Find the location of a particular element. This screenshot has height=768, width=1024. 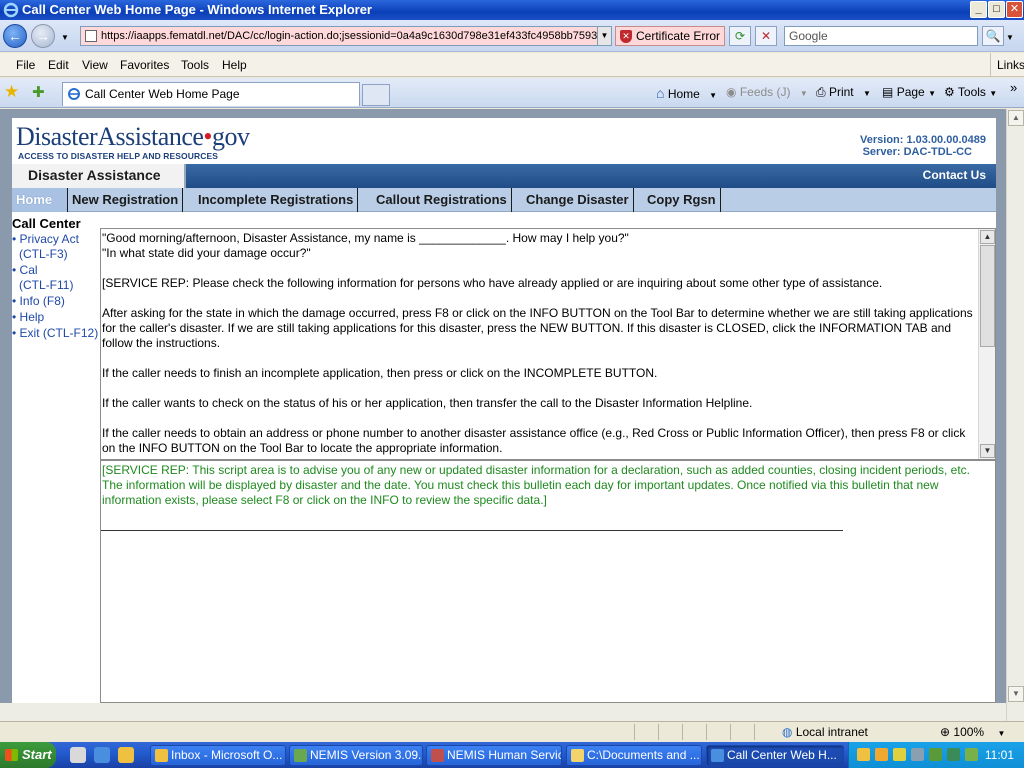

tools-menu-button: ⚙ Tools ▼ is located at coordinates (970, 92).